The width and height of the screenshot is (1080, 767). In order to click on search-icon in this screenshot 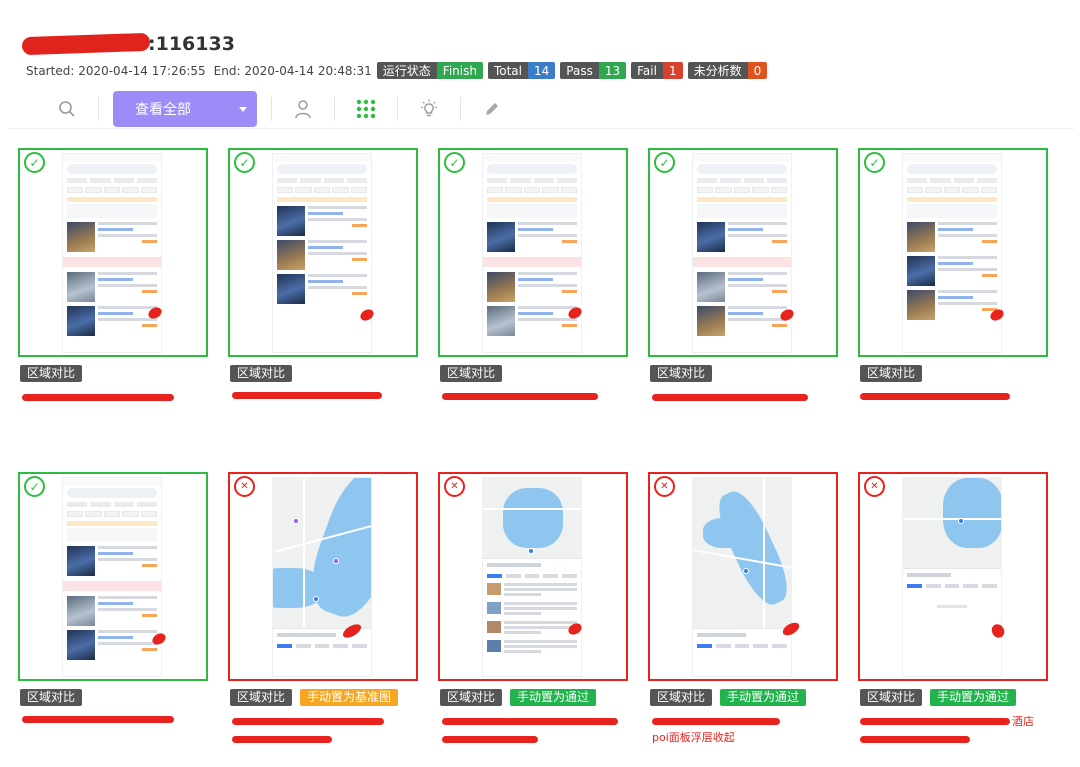, I will do `click(67, 109)`.